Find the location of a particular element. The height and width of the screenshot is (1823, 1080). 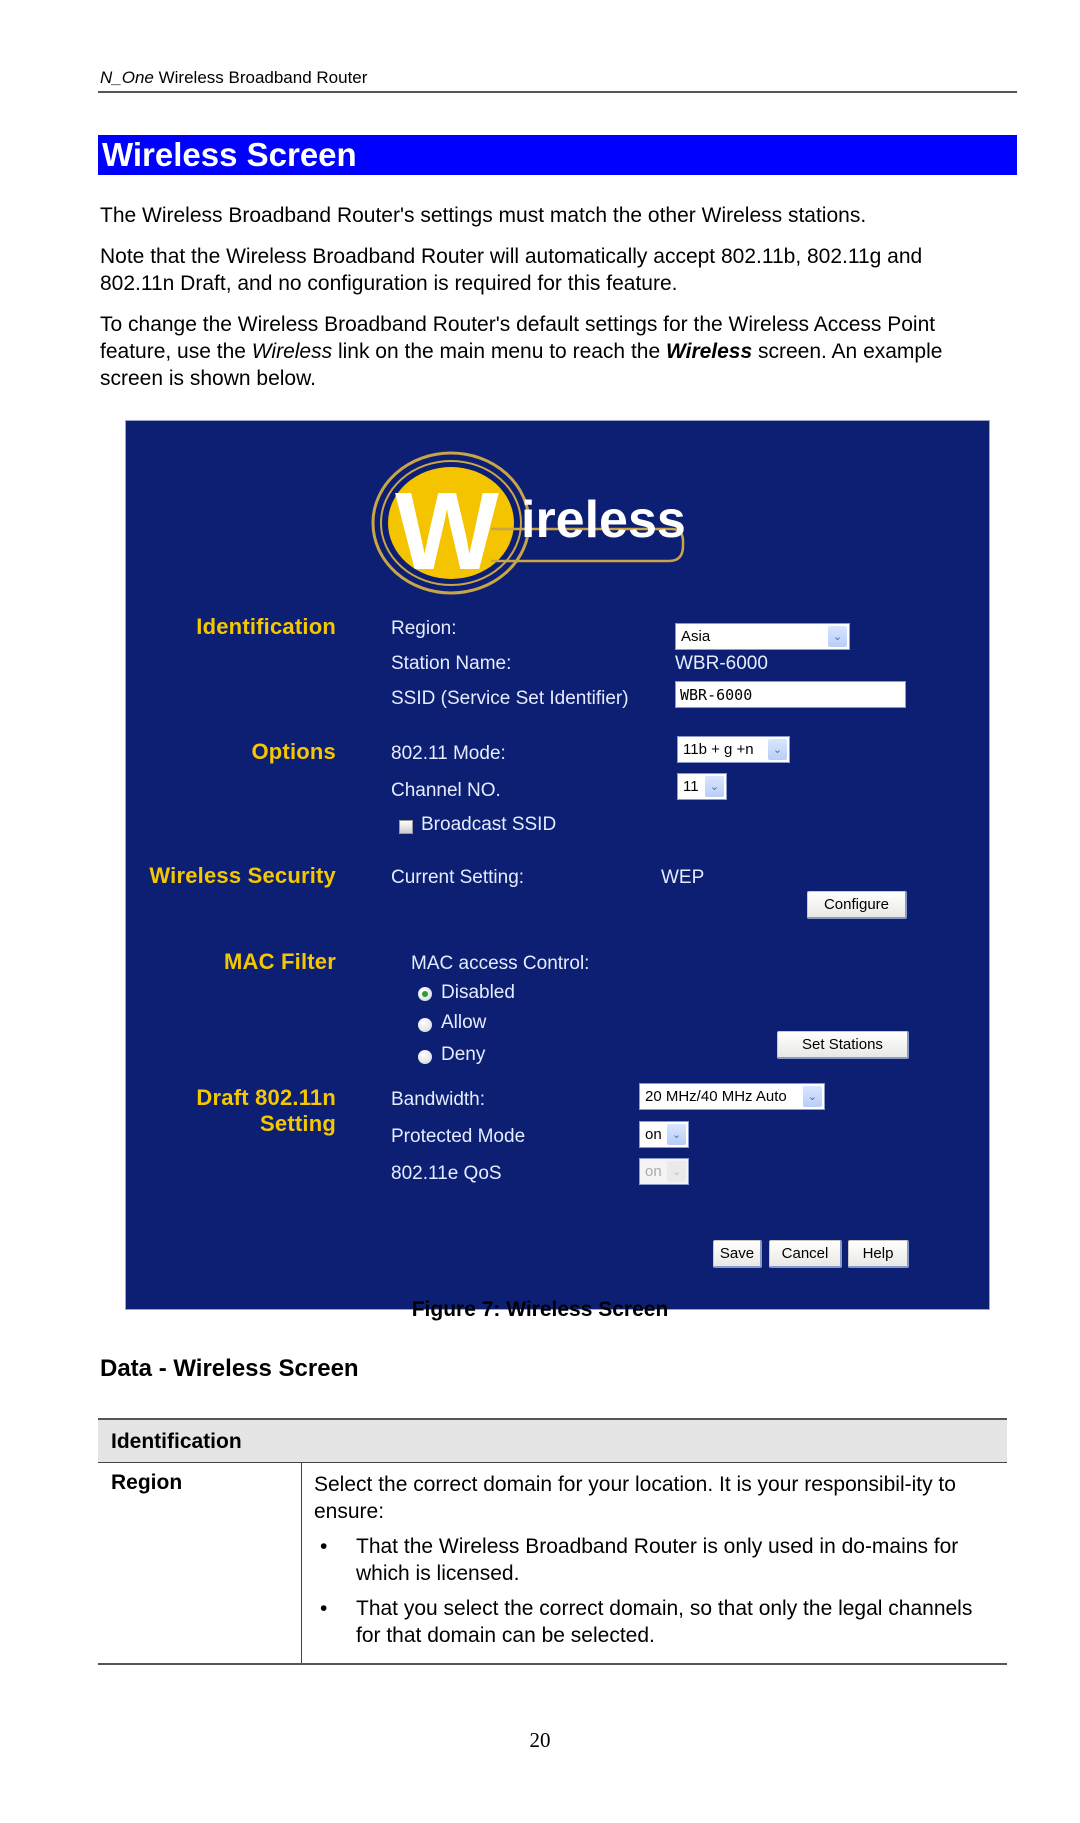

draft-n-label-line2: Setting is located at coordinates (298, 1123).